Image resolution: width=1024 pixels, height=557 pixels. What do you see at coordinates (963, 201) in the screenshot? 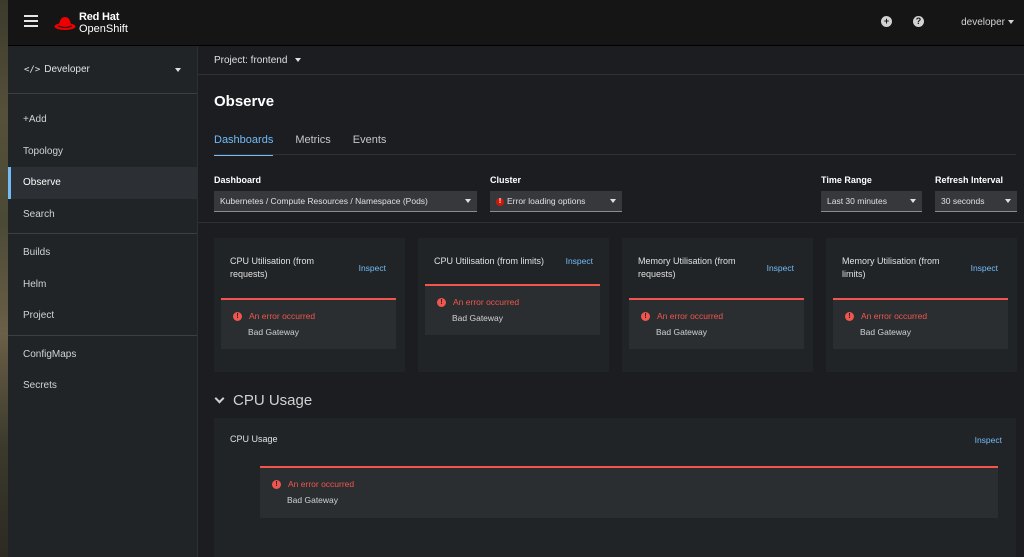
I see `refresh-interval-value: 30 seconds` at bounding box center [963, 201].